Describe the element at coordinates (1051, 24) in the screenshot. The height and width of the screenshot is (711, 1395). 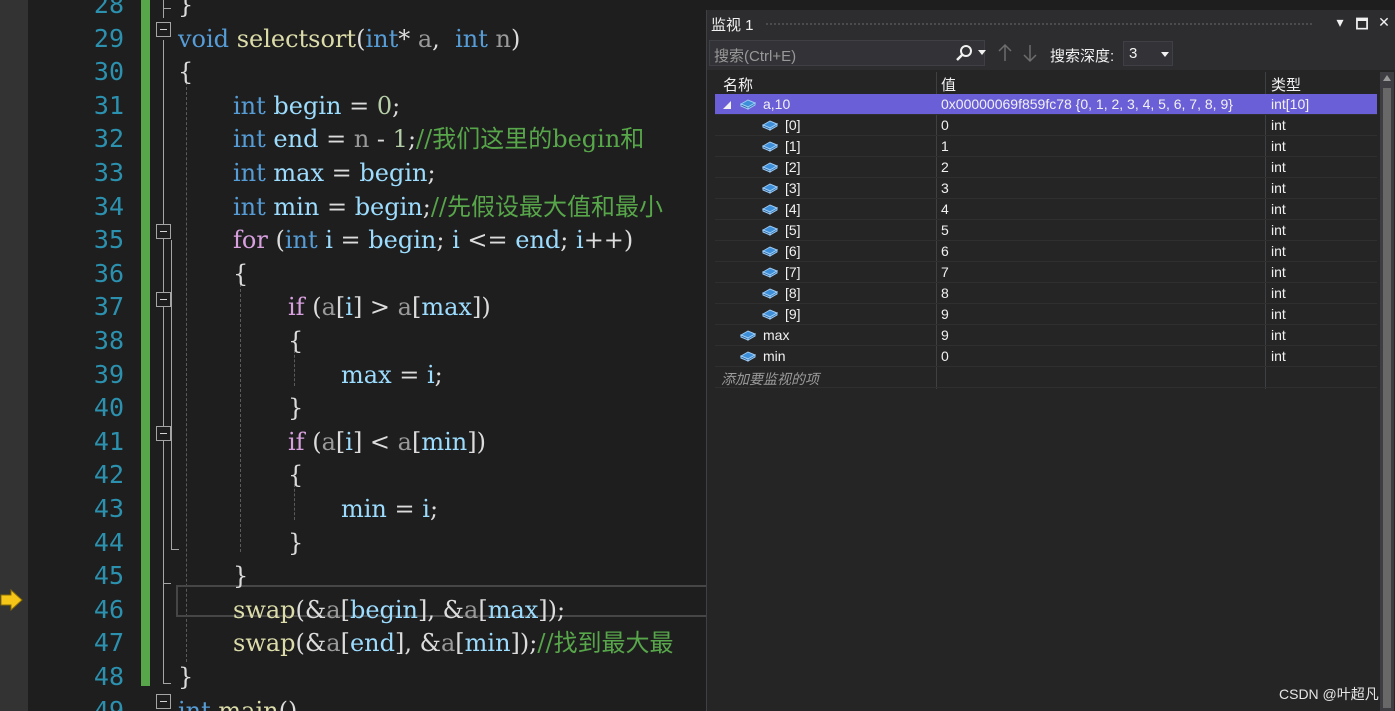
I see `watch-title-bar: 监视 1 ▾ 🗖 ✕` at that location.